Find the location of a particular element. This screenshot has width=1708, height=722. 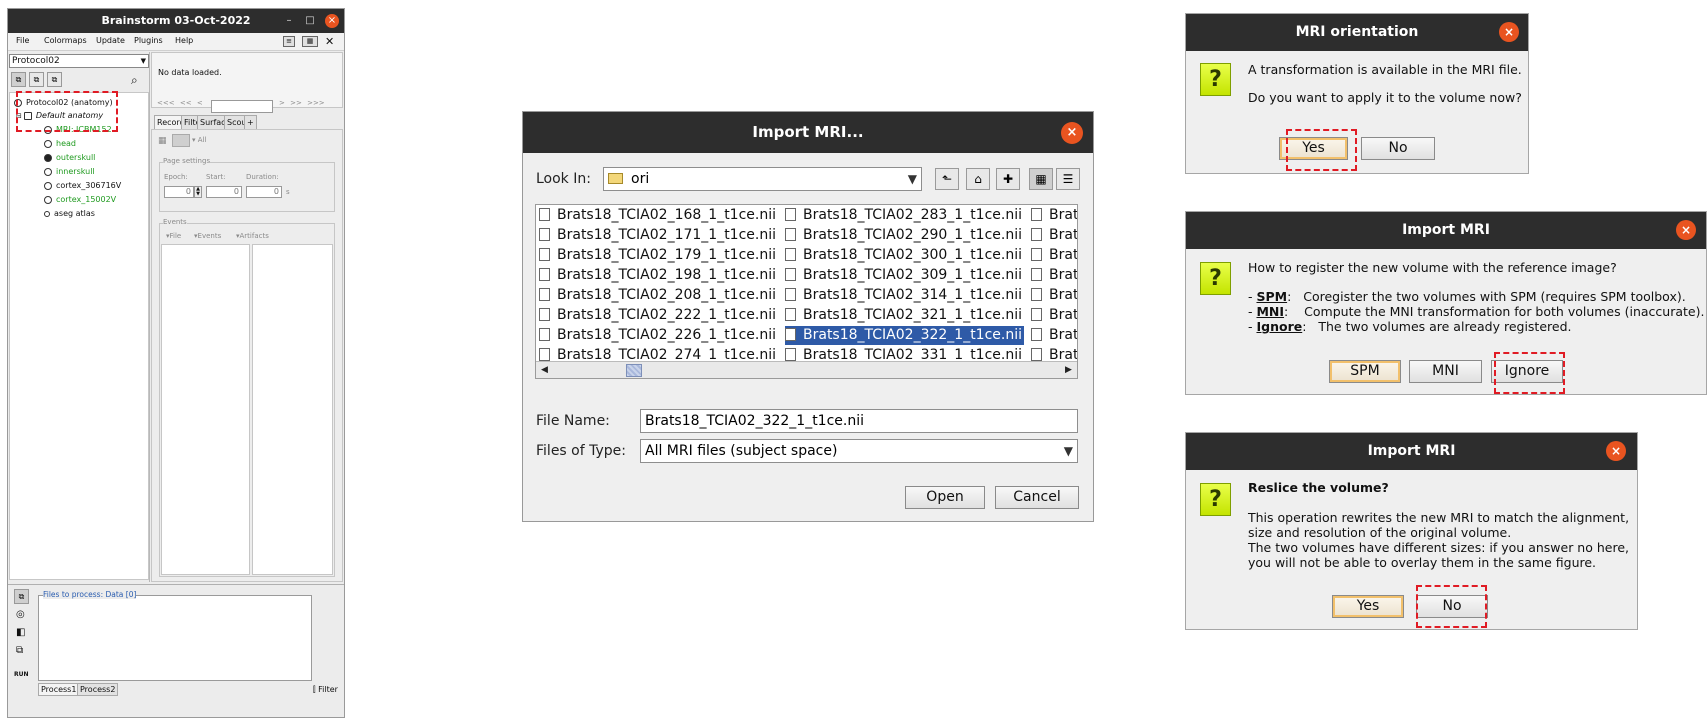

cancel-button: Cancel is located at coordinates (1037, 497).